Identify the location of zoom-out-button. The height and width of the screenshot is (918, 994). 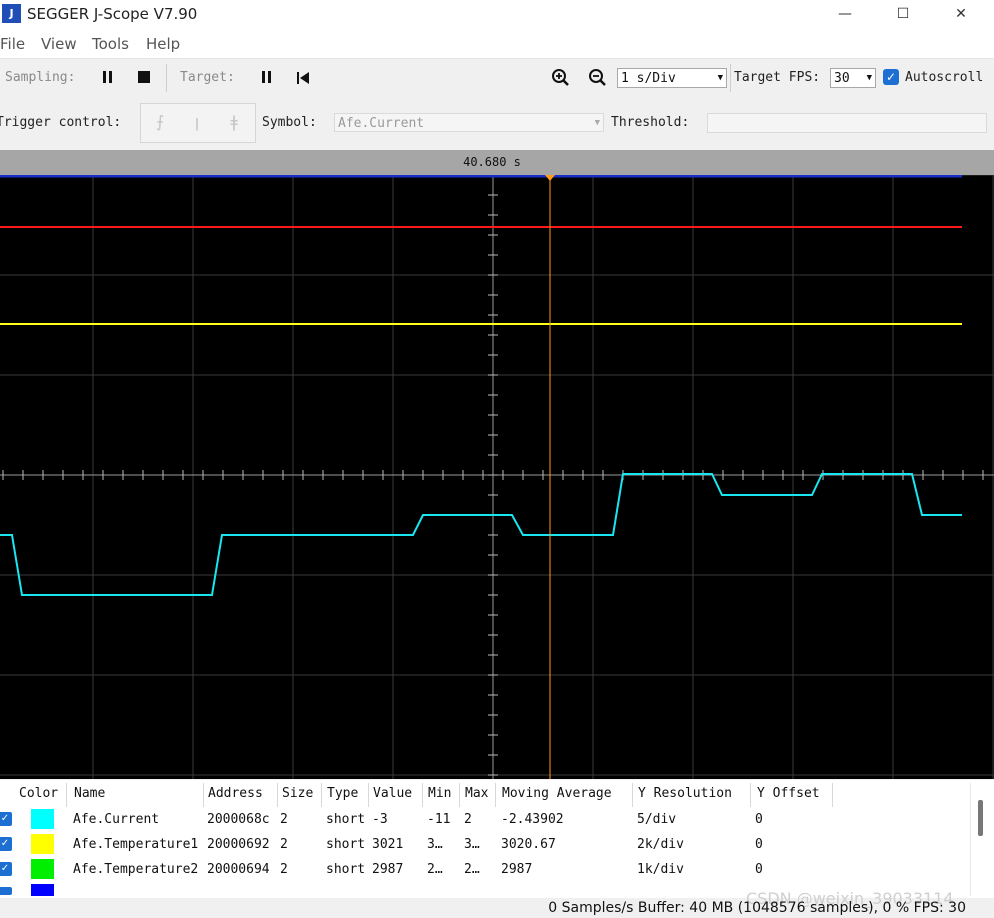
(598, 78).